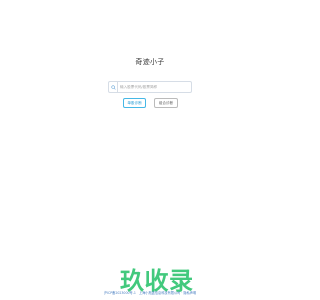 This screenshot has width=320, height=300. What do you see at coordinates (167, 293) in the screenshot?
I see `footer-company-text: 上海小瓶盖信息科技有限公司 · 隐私声明` at bounding box center [167, 293].